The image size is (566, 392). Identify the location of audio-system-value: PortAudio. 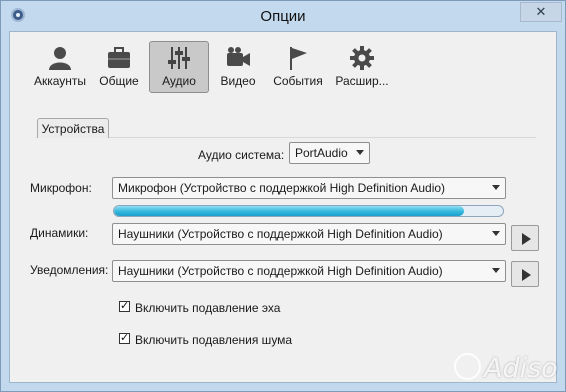
(321, 153).